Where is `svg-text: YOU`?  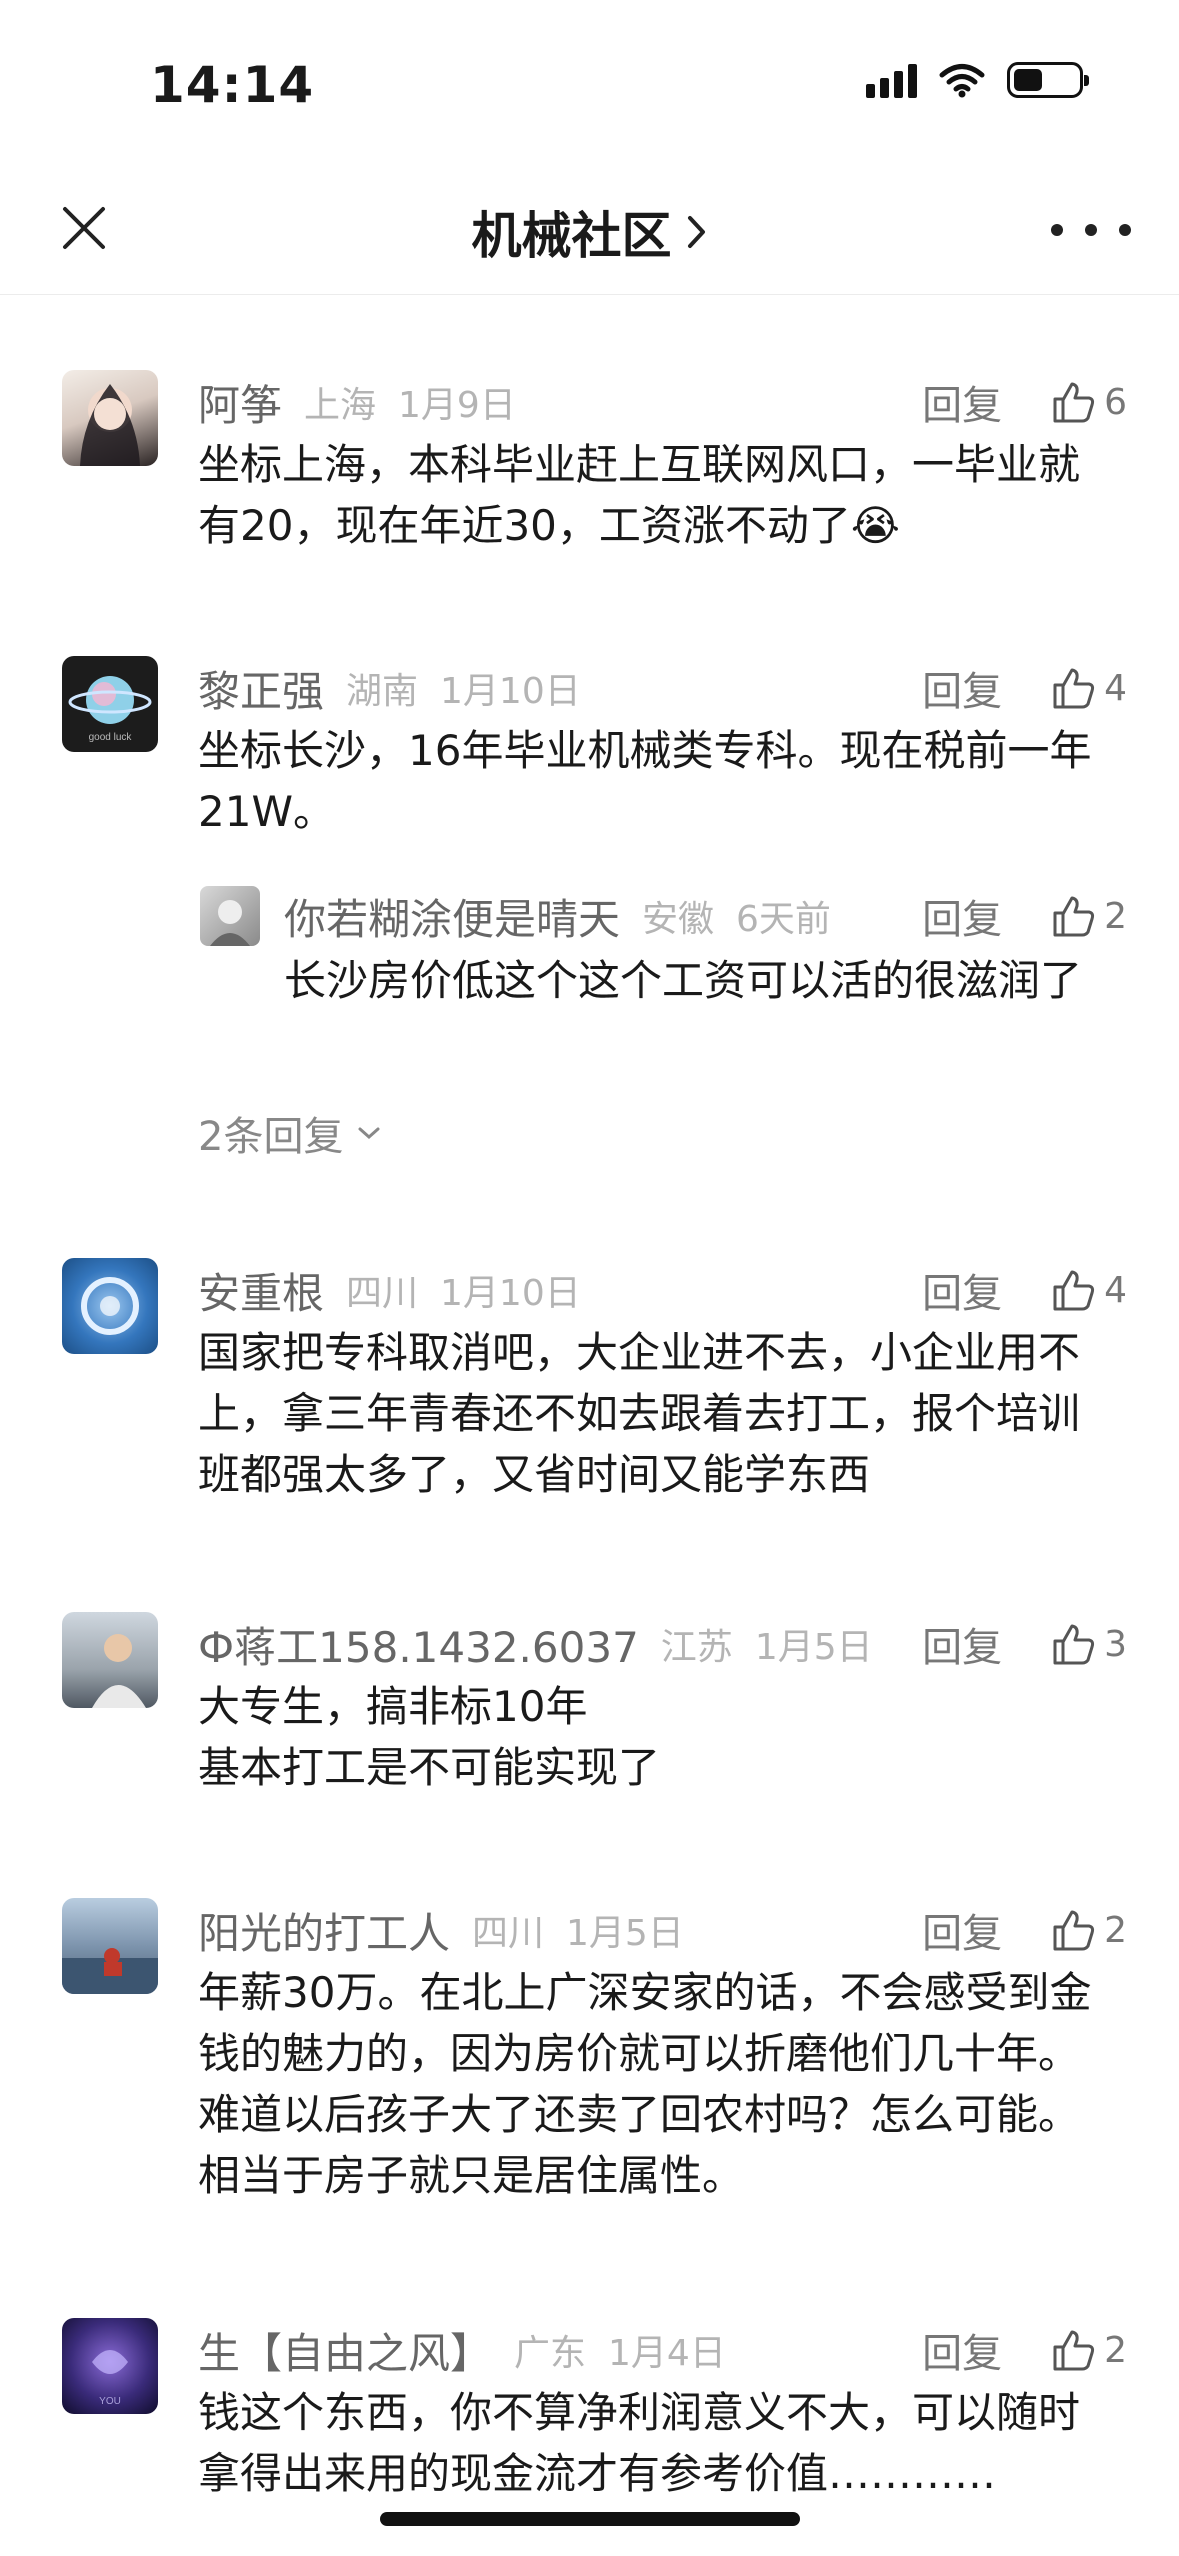 svg-text: YOU is located at coordinates (110, 2401).